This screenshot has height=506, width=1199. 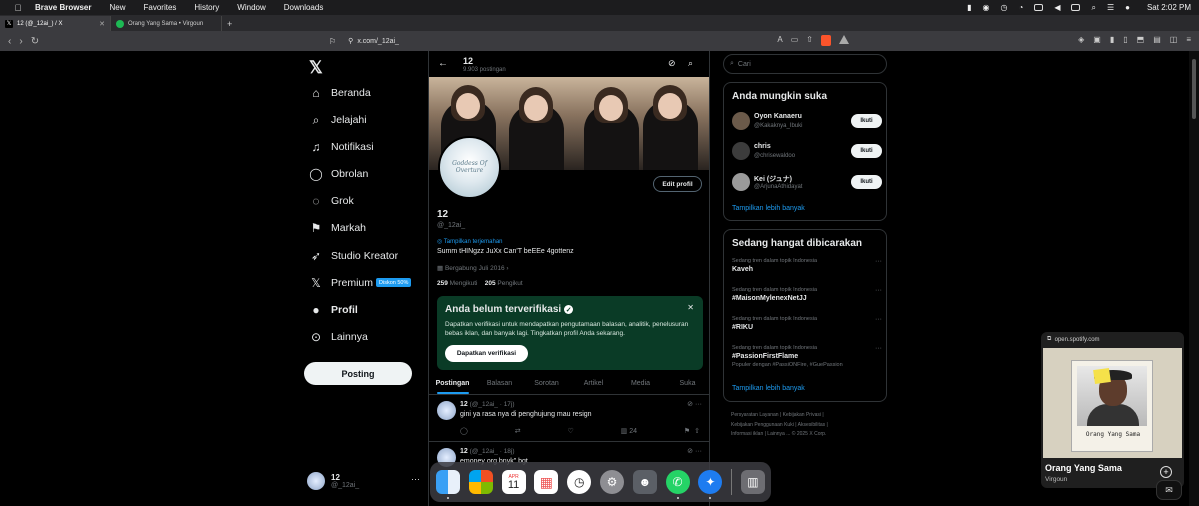 I want to click on windows-app-icon, so click(x=480, y=482).